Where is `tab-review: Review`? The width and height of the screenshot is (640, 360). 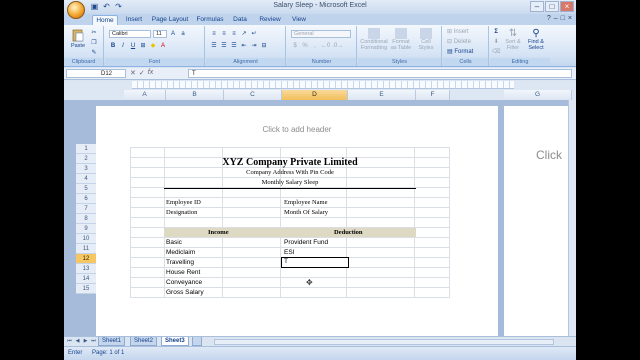
tab-review: Review is located at coordinates (270, 20).